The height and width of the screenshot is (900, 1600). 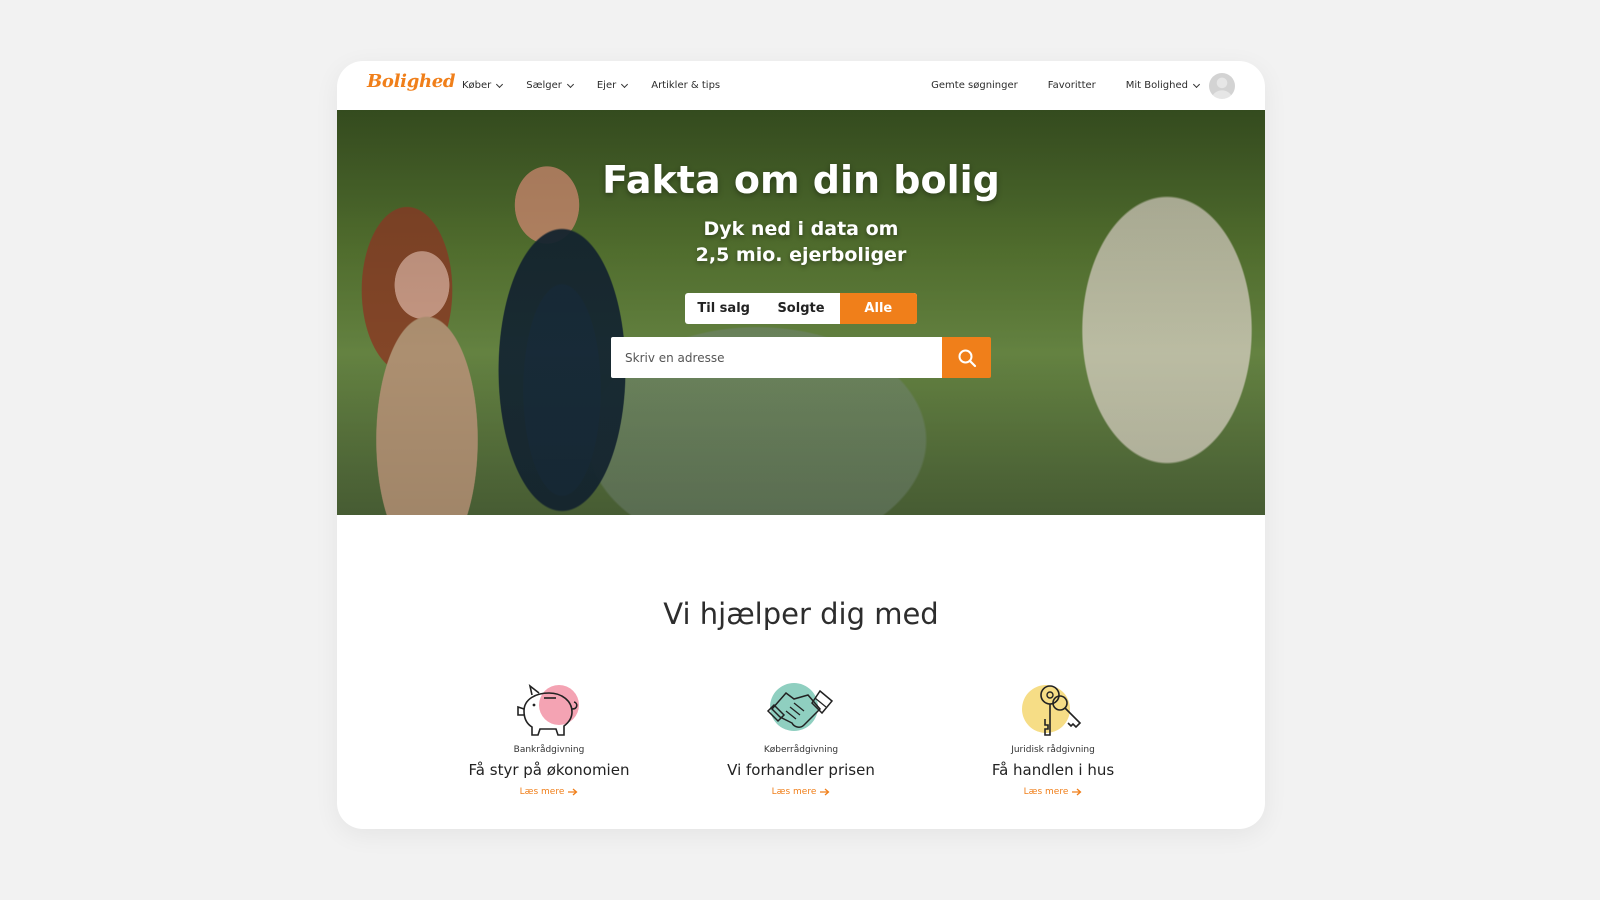 I want to click on avatar, so click(x=1222, y=85).